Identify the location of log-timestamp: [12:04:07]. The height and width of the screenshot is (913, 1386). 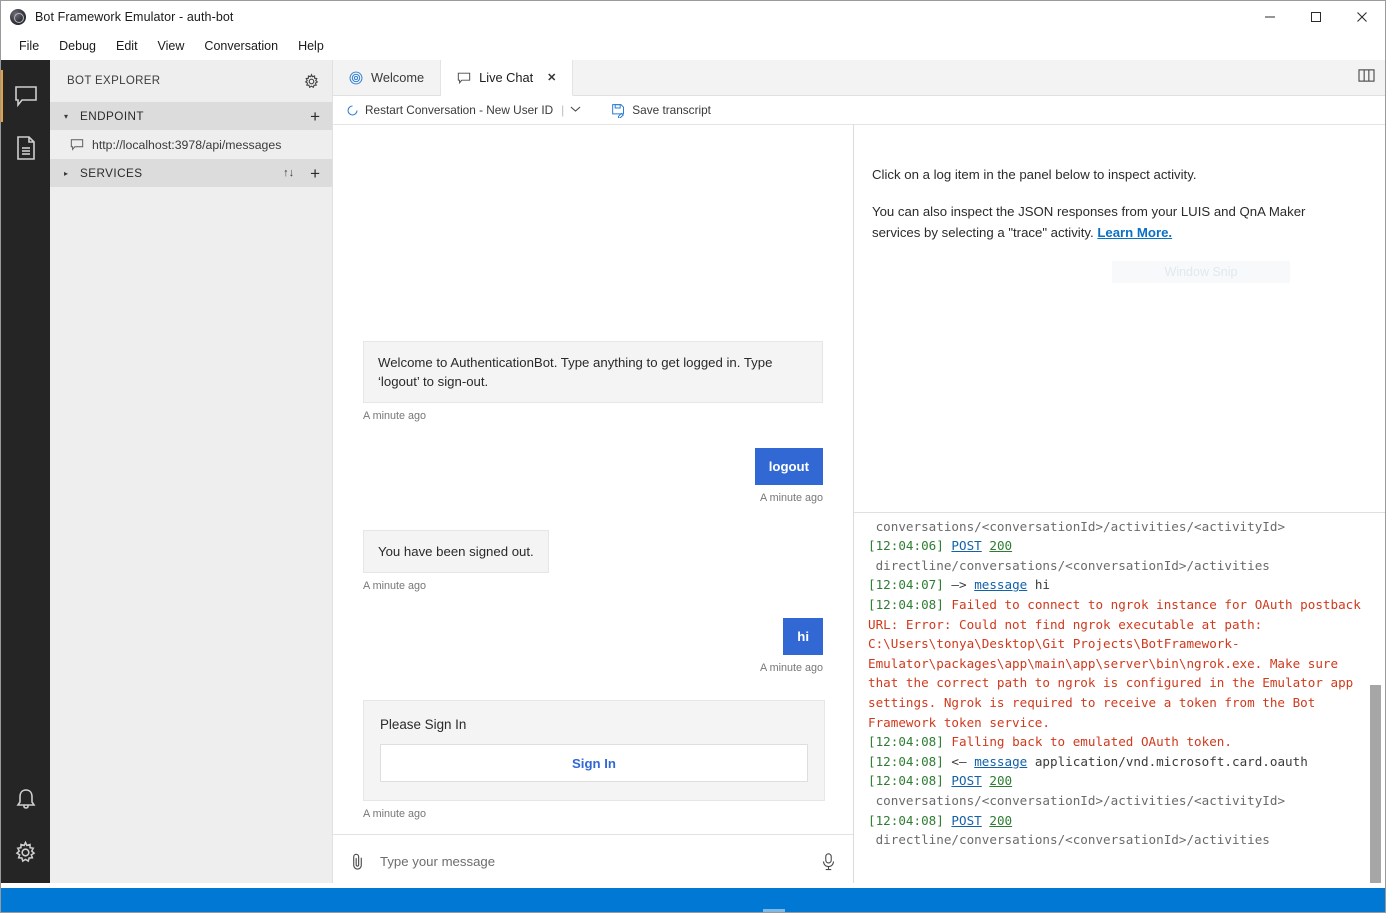
(906, 585).